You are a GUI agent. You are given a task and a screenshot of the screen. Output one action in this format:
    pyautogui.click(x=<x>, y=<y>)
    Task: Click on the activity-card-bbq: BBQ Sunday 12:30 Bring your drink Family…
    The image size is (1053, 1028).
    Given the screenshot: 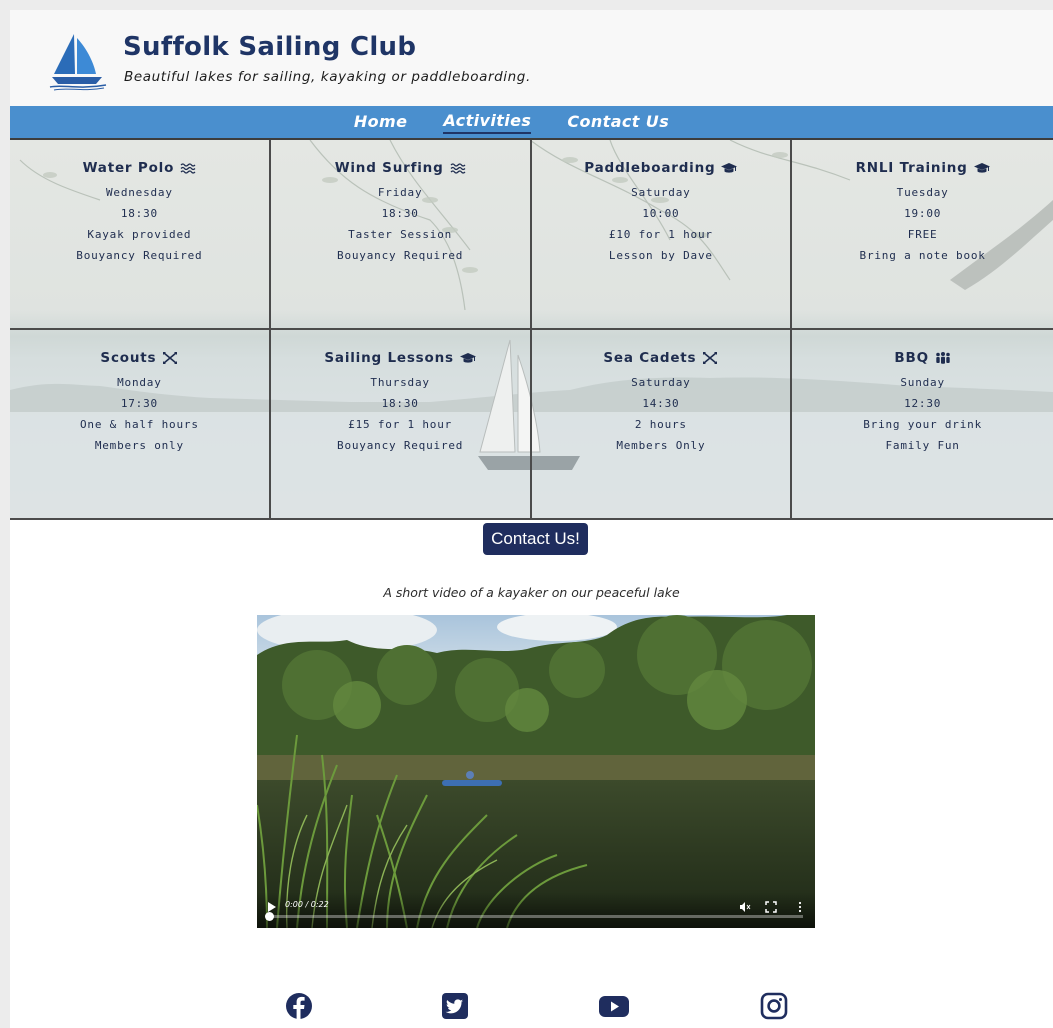 What is the action you would take?
    pyautogui.click(x=922, y=425)
    